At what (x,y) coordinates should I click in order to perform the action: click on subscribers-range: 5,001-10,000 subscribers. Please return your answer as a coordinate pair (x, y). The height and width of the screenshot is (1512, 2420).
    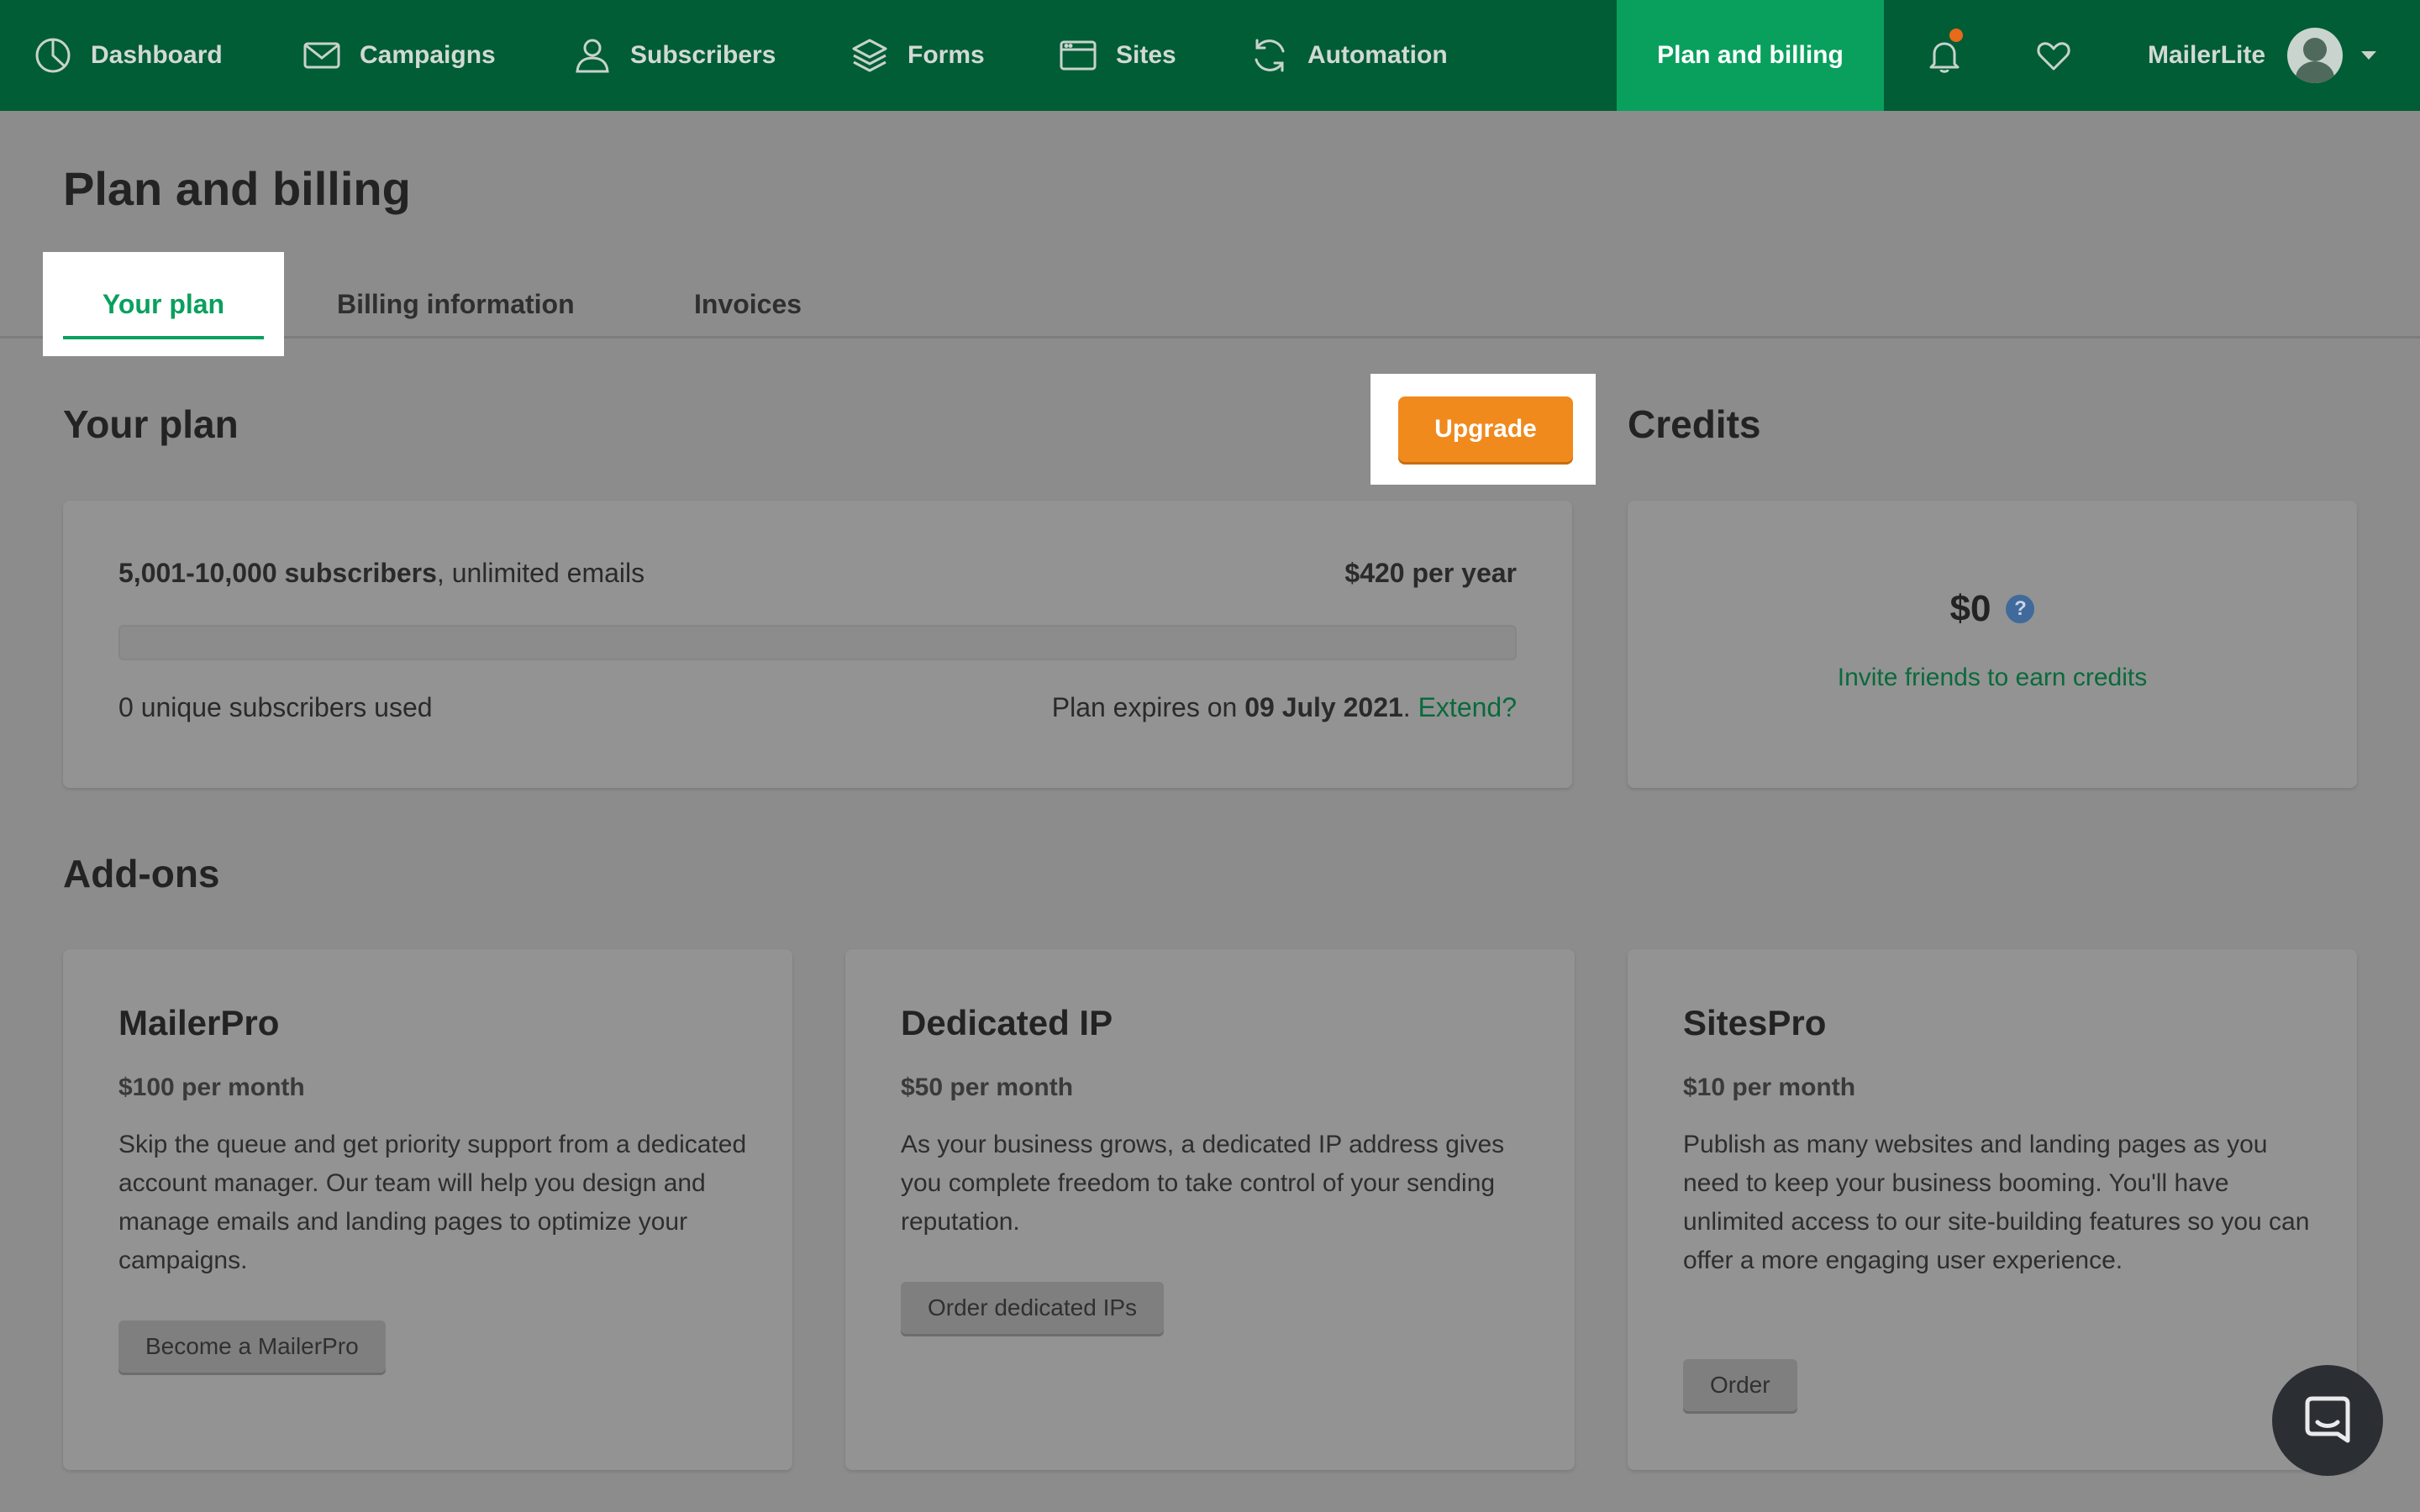
    Looking at the image, I should click on (277, 573).